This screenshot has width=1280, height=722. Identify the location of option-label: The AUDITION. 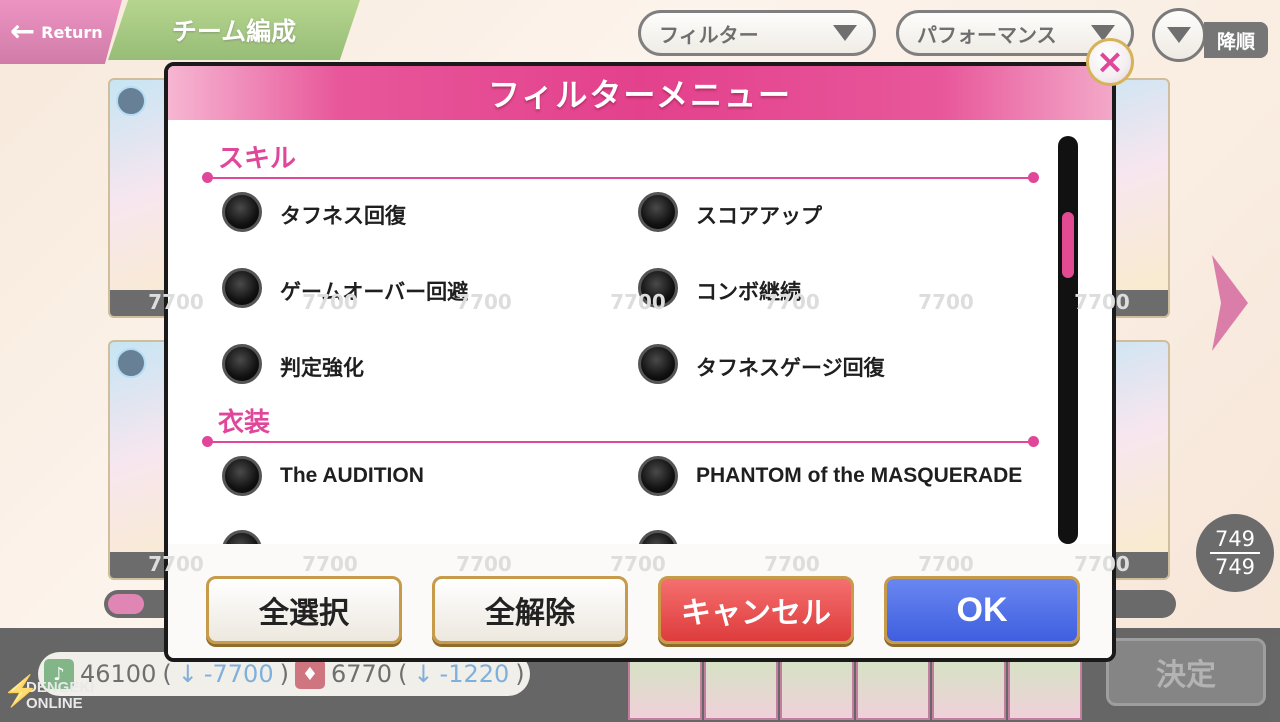
(352, 475).